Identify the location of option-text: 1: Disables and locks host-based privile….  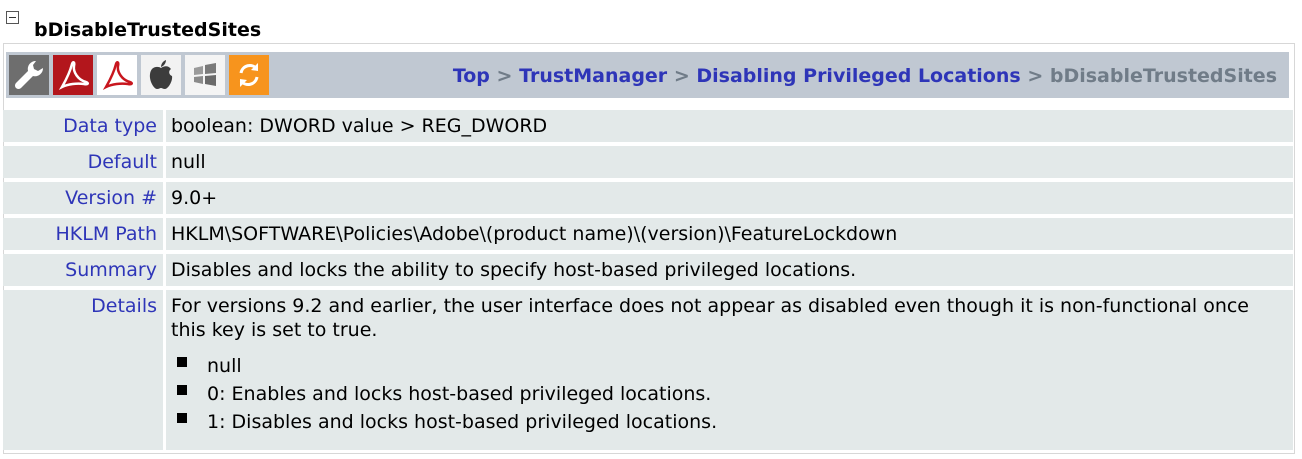
(462, 422).